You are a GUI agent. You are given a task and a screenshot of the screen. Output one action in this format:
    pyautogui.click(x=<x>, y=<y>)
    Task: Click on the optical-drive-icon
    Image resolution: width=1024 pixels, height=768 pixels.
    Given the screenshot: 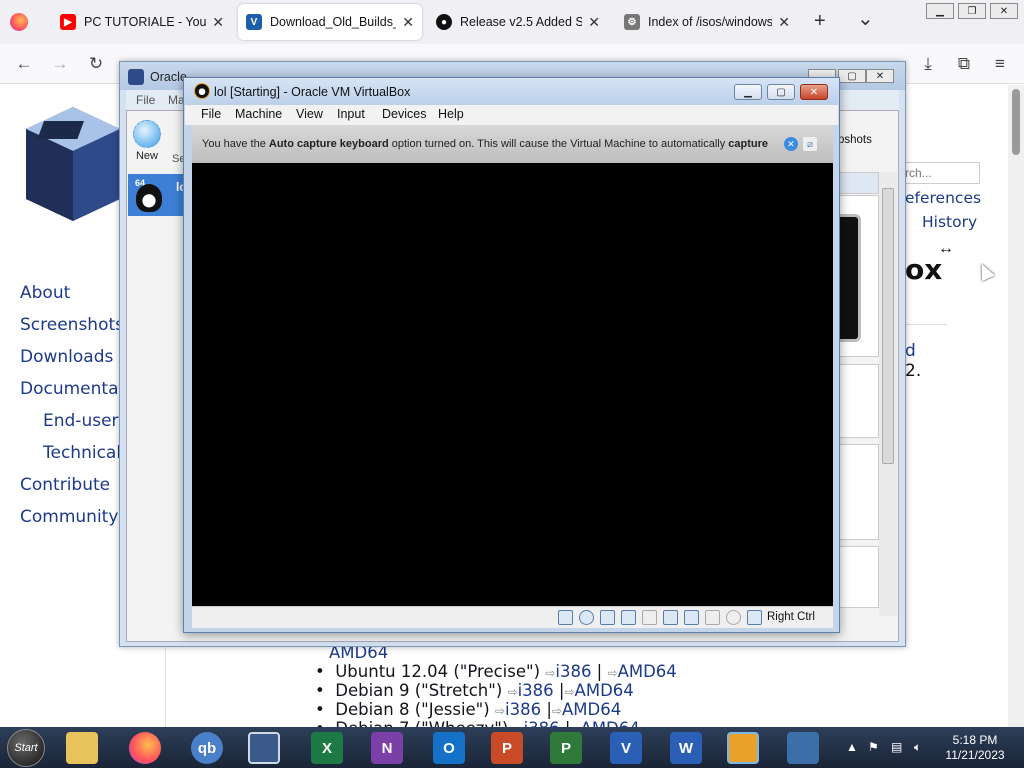 What is the action you would take?
    pyautogui.click(x=586, y=617)
    